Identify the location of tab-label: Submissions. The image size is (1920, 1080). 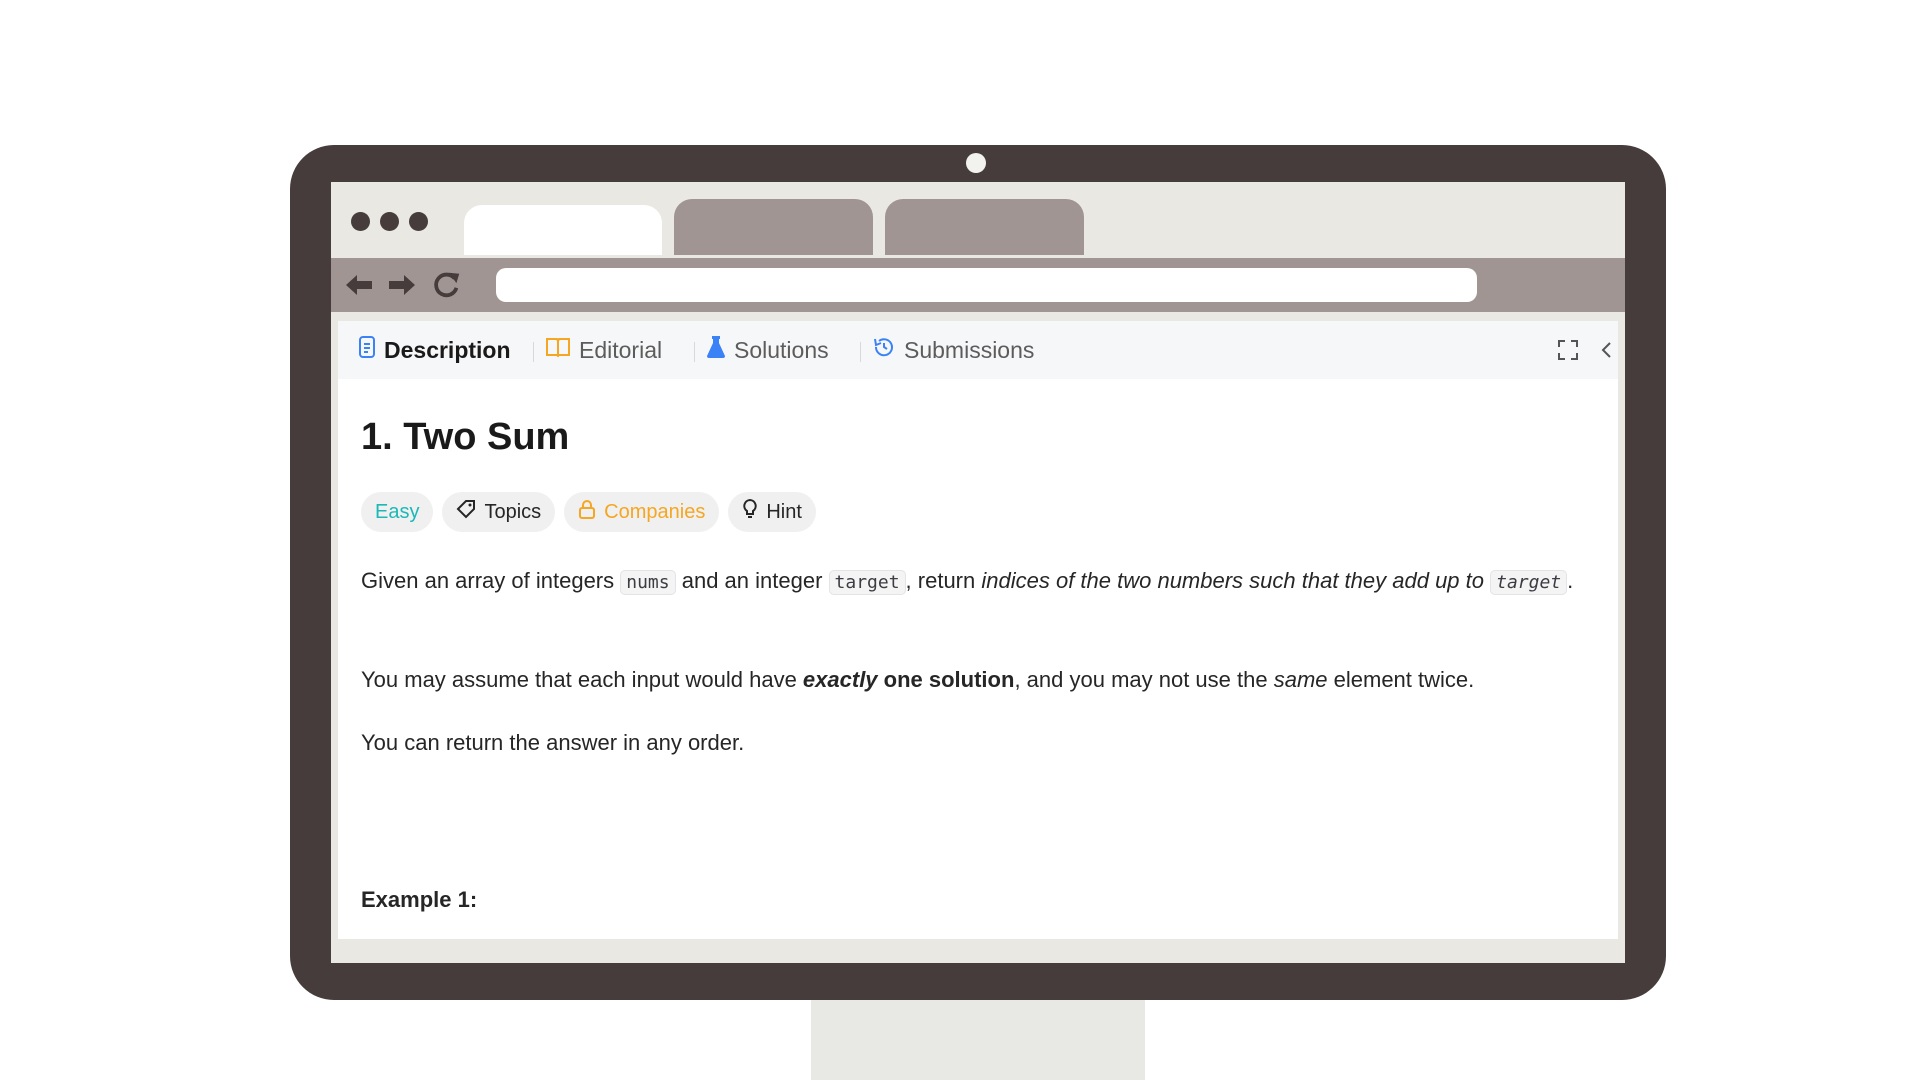
(969, 349).